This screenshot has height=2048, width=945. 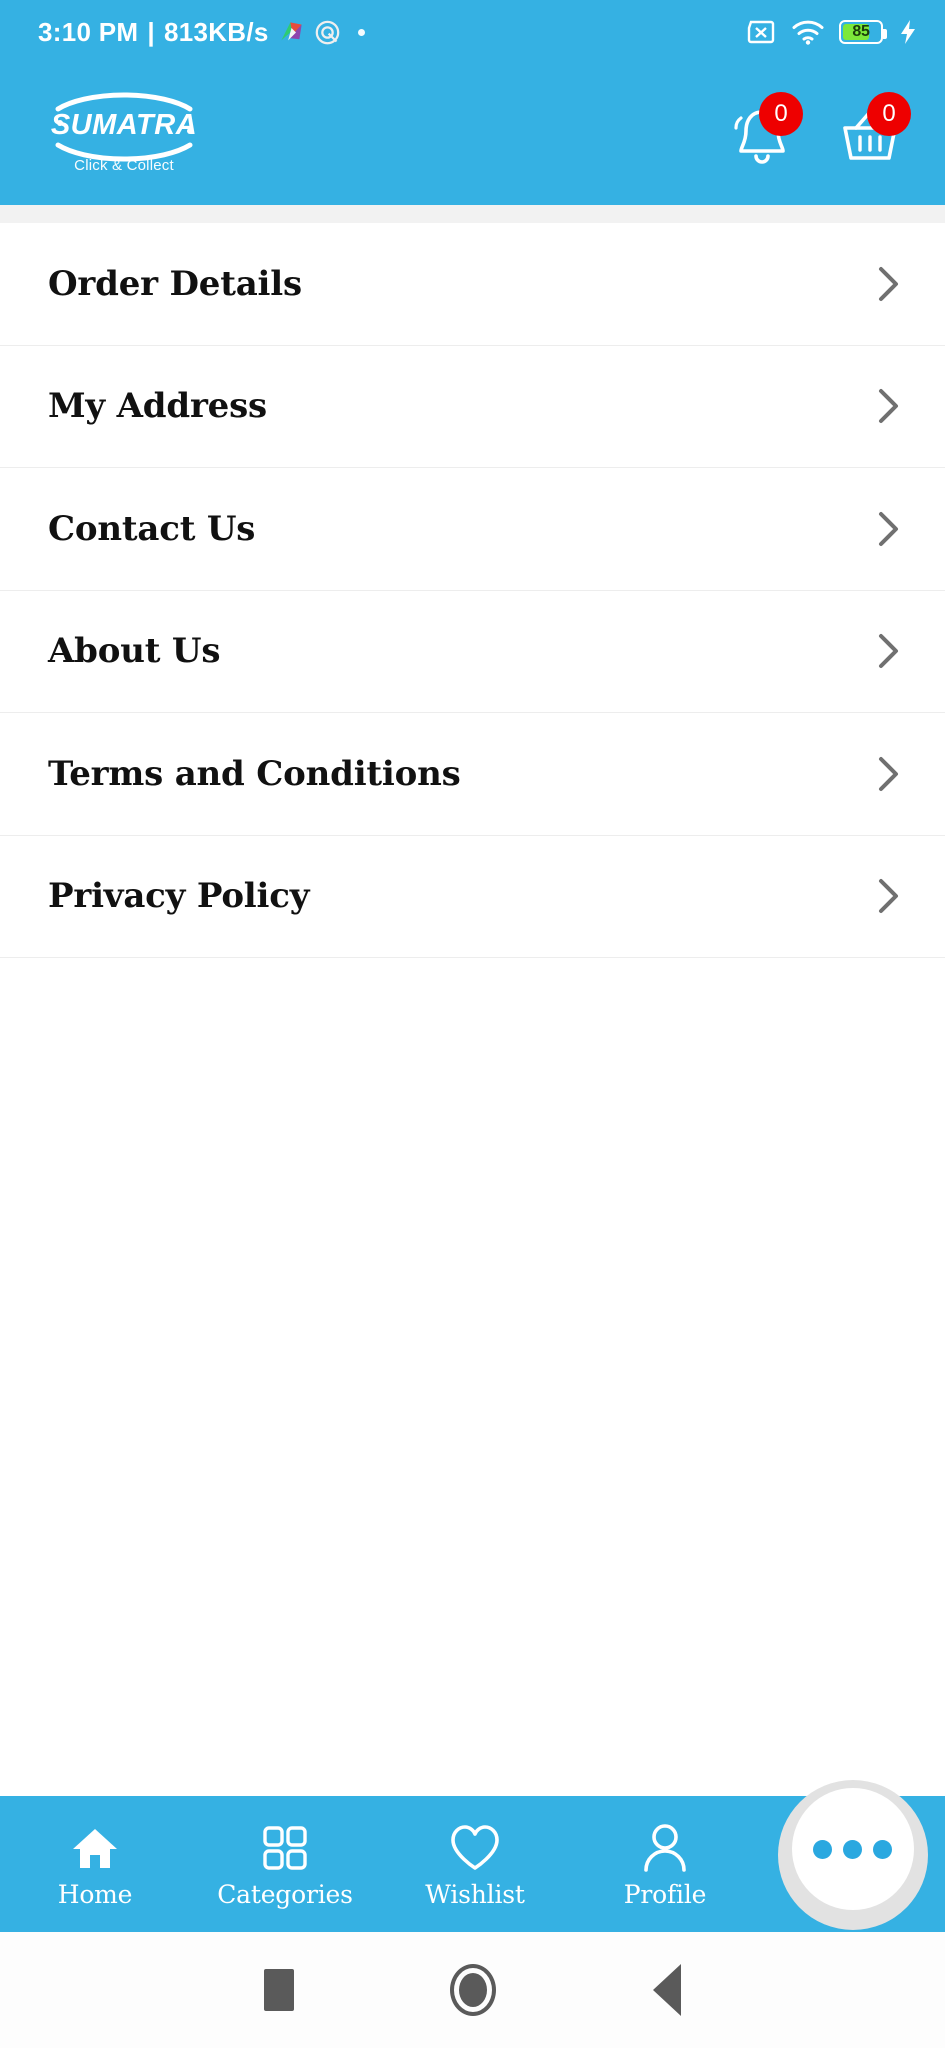 I want to click on bottom-navigation-bar: Home Categories Wishlist Profile, so click(x=472, y=1855).